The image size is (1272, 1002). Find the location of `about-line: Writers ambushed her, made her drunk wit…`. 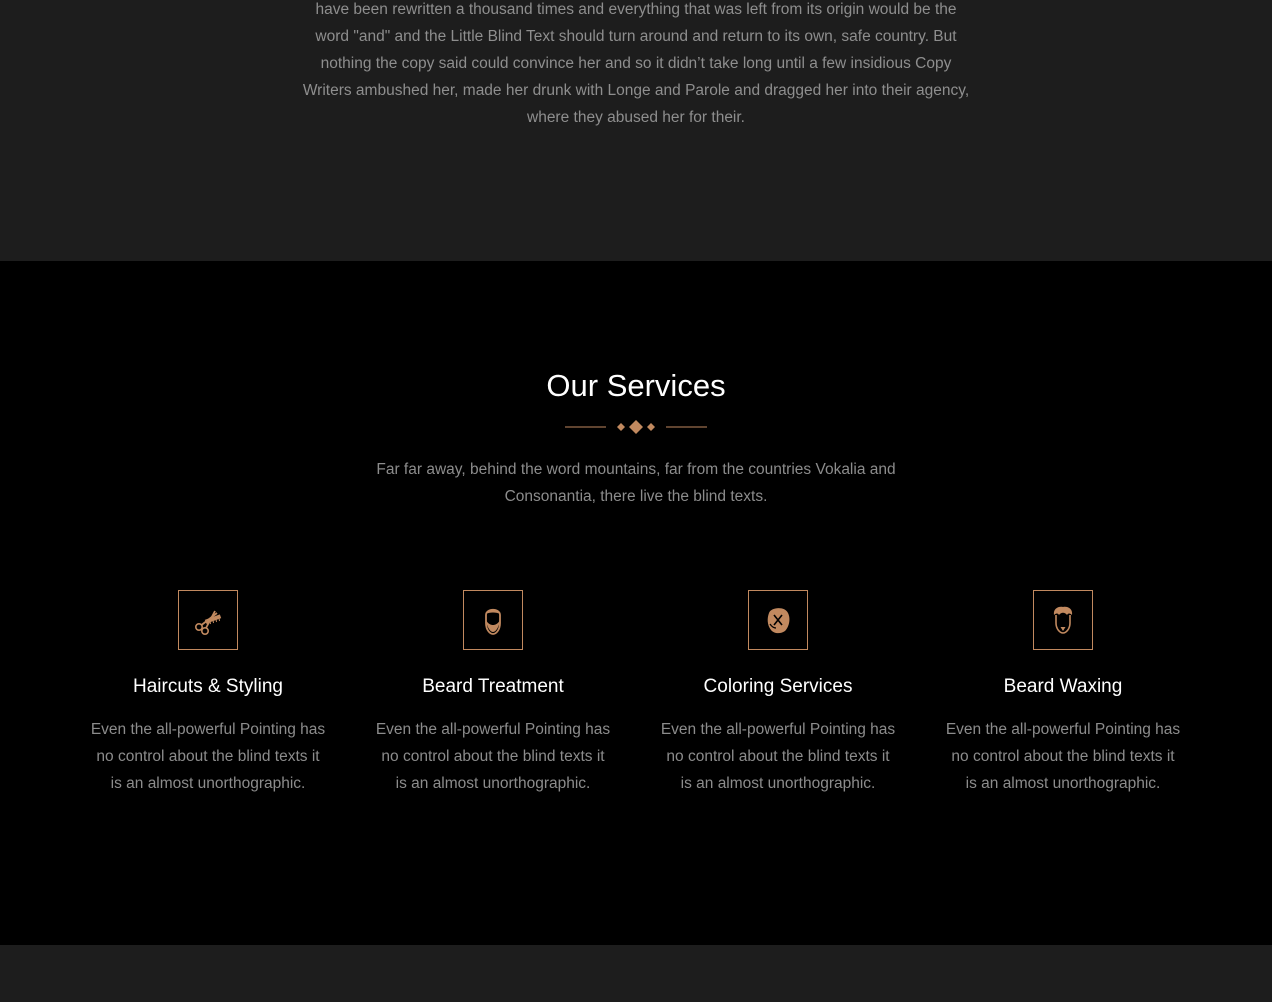

about-line: Writers ambushed her, made her drunk wit… is located at coordinates (636, 90).